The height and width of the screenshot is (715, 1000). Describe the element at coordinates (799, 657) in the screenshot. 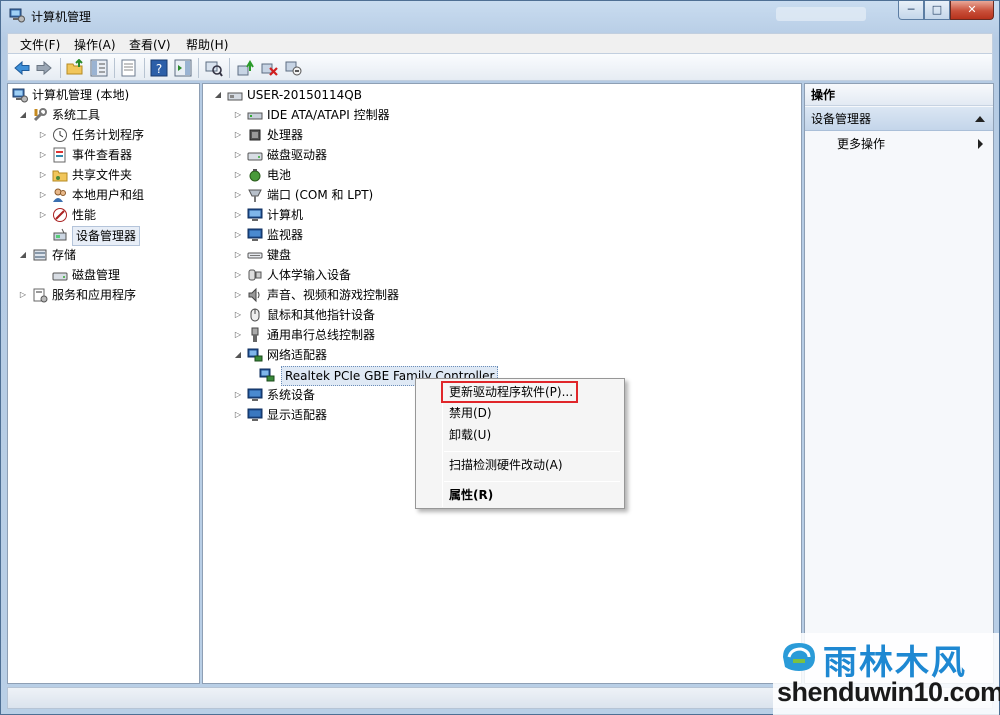

I see `watermark-logo-icon` at that location.